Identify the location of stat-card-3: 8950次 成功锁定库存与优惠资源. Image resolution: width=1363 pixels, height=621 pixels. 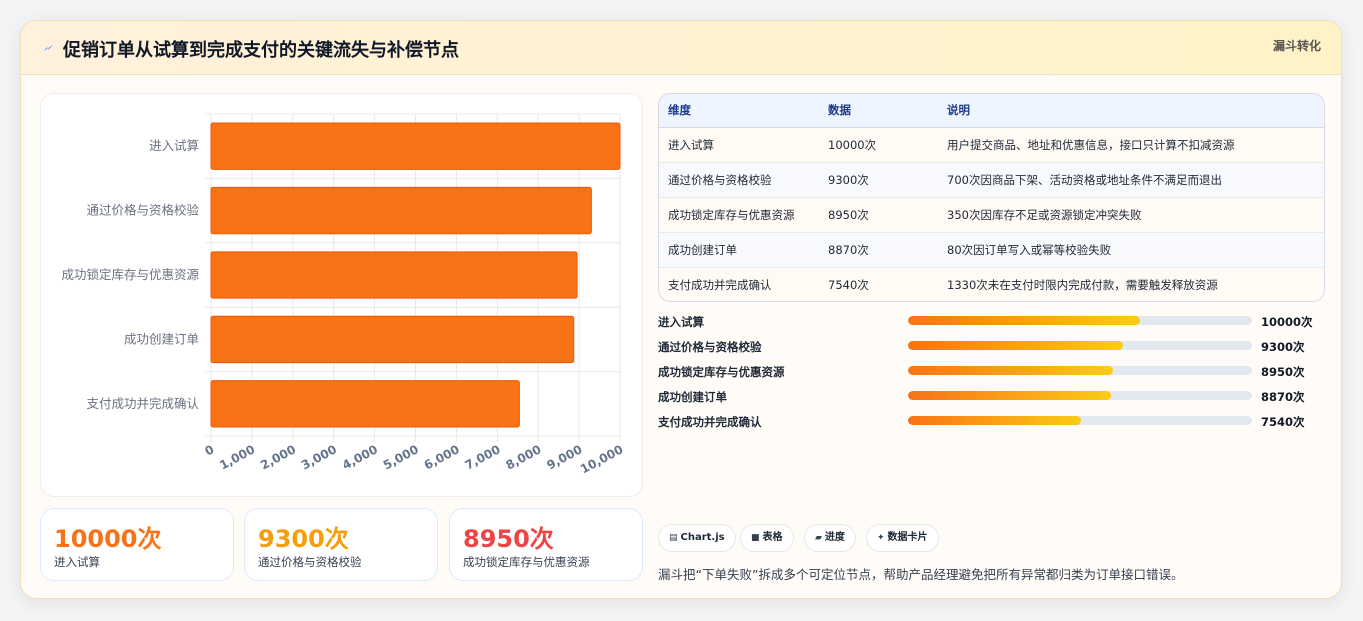
(546, 544).